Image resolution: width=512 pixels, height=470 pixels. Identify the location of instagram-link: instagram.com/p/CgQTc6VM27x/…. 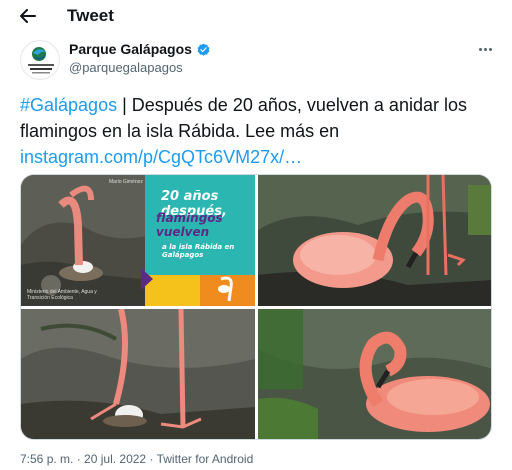
(161, 157).